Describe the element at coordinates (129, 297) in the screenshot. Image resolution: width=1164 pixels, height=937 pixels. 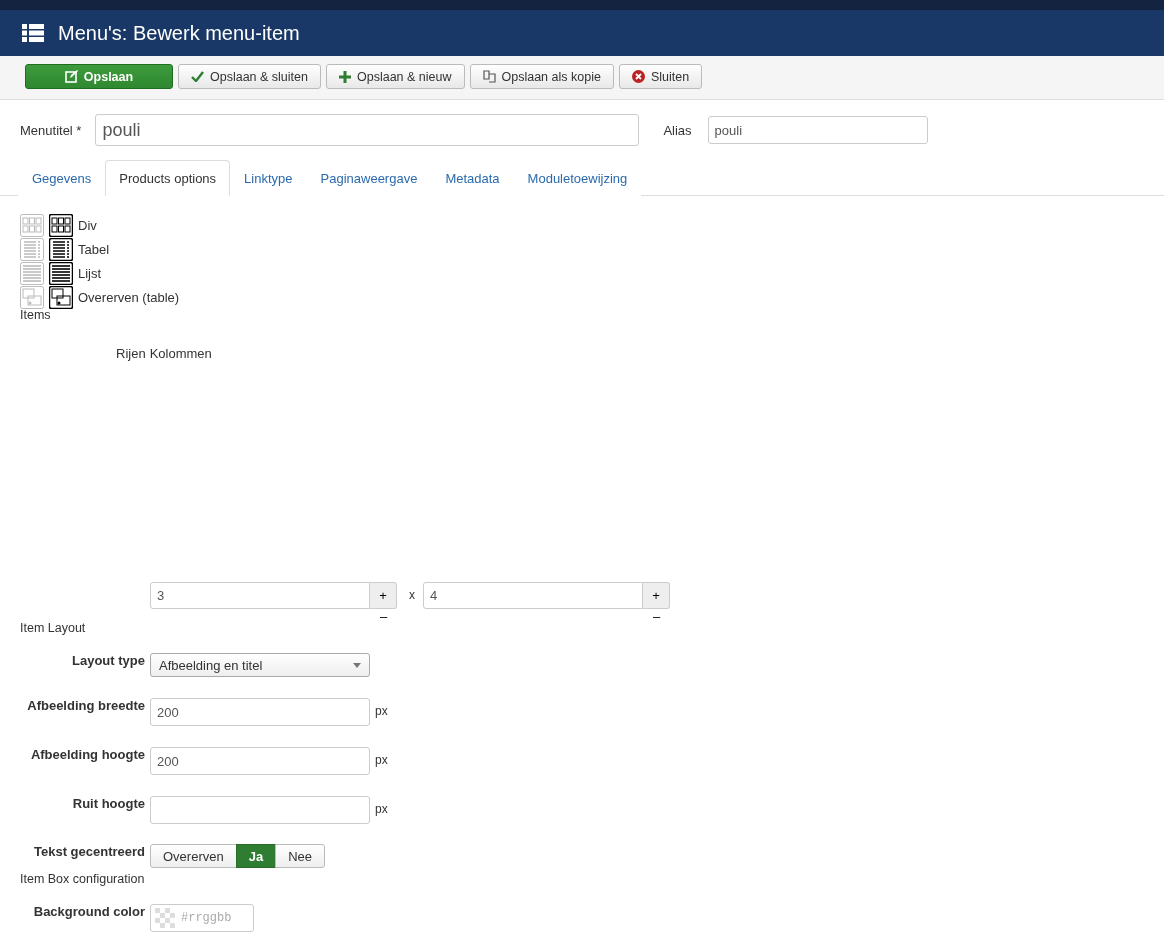
I see `option-label: Overerven (table)` at that location.